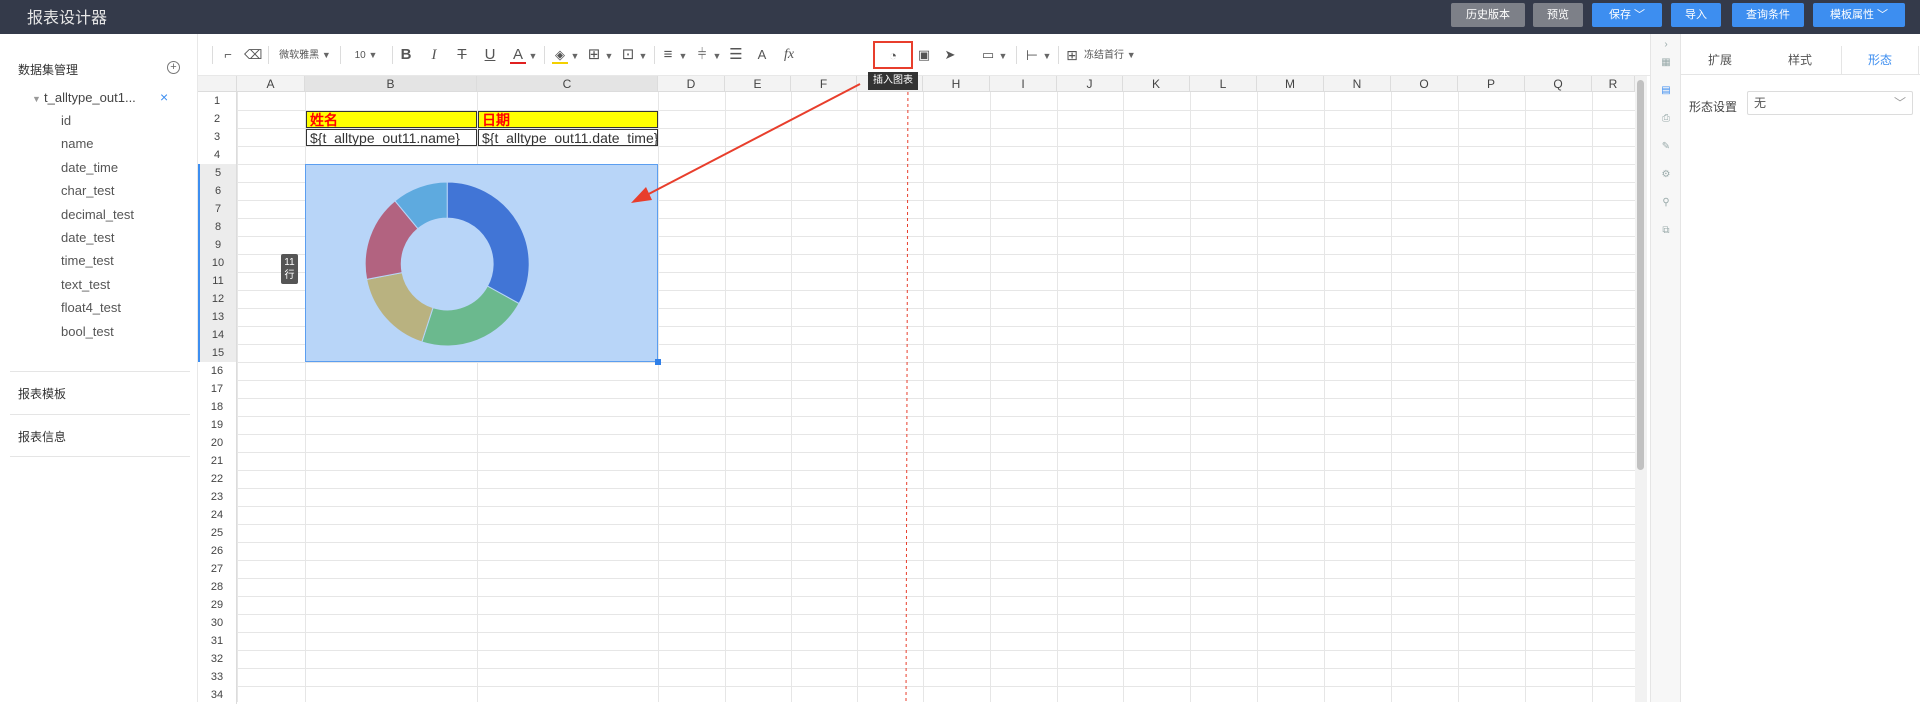 The image size is (1920, 704). What do you see at coordinates (66, 120) in the screenshot?
I see `dataset-field: id` at bounding box center [66, 120].